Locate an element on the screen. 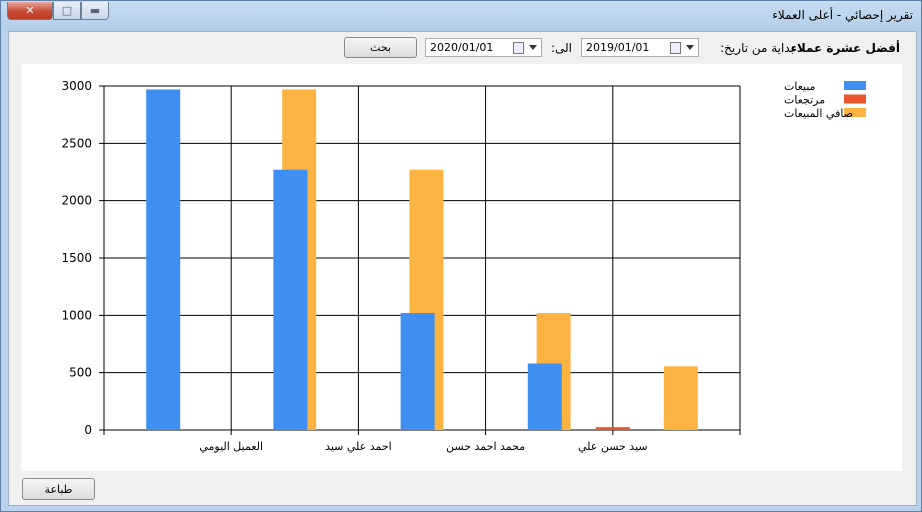 This screenshot has height=512, width=922. minimize-icon: ▬ is located at coordinates (95, 10).